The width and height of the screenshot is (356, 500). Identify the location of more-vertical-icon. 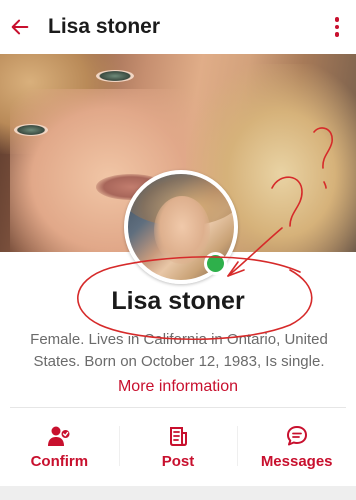
(337, 19).